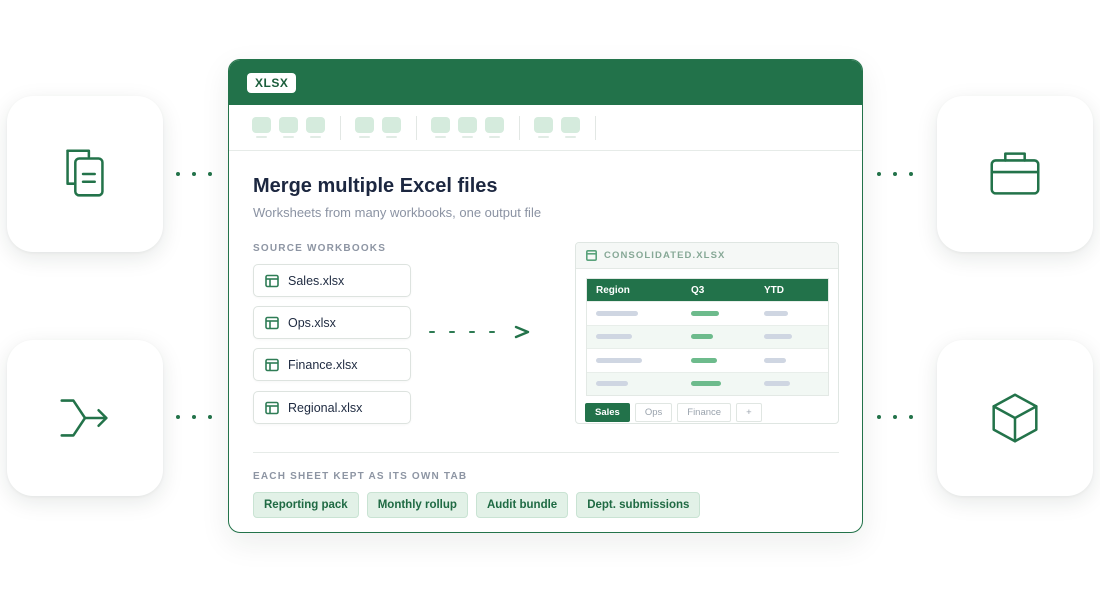 The height and width of the screenshot is (609, 1100). I want to click on preview-table: Region Q3 YTD, so click(707, 337).